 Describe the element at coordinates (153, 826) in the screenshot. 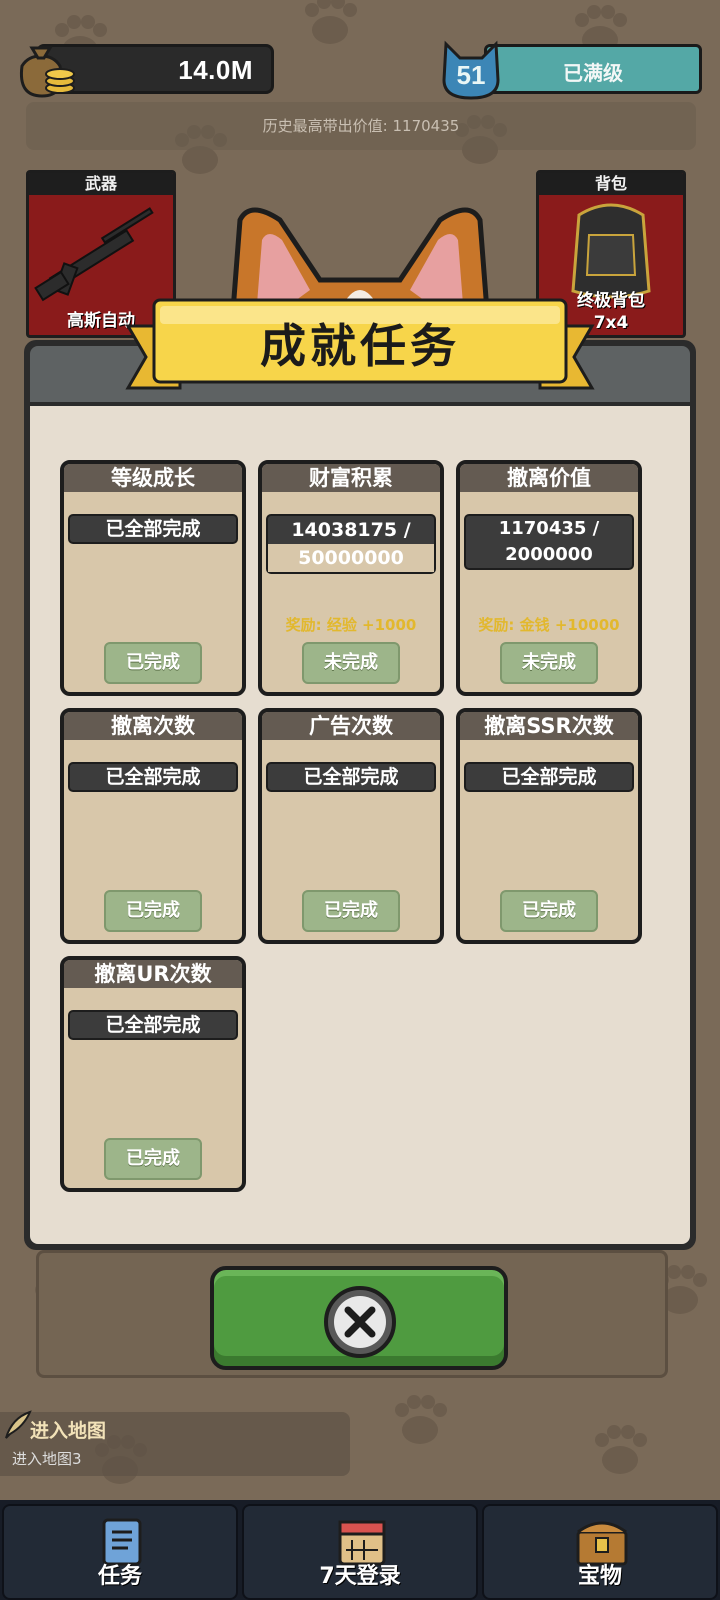

I see `achievement-card-extract-count: 撤离次数 已全部完成 已完成` at that location.